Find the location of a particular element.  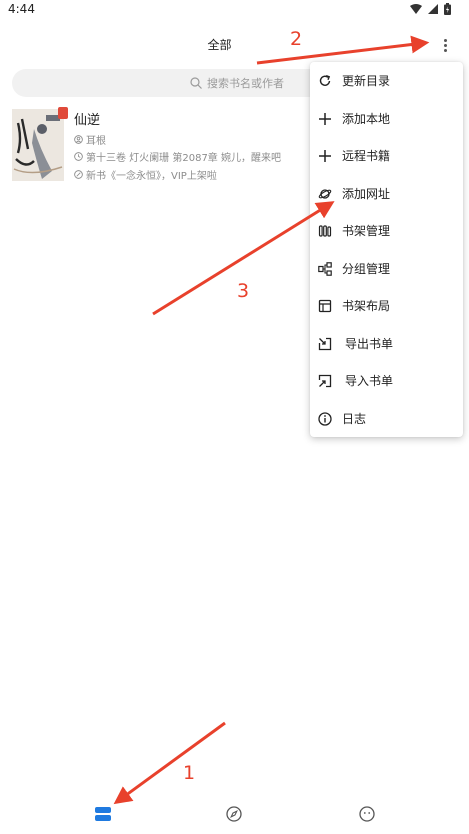

wifi-icon is located at coordinates (416, 9).